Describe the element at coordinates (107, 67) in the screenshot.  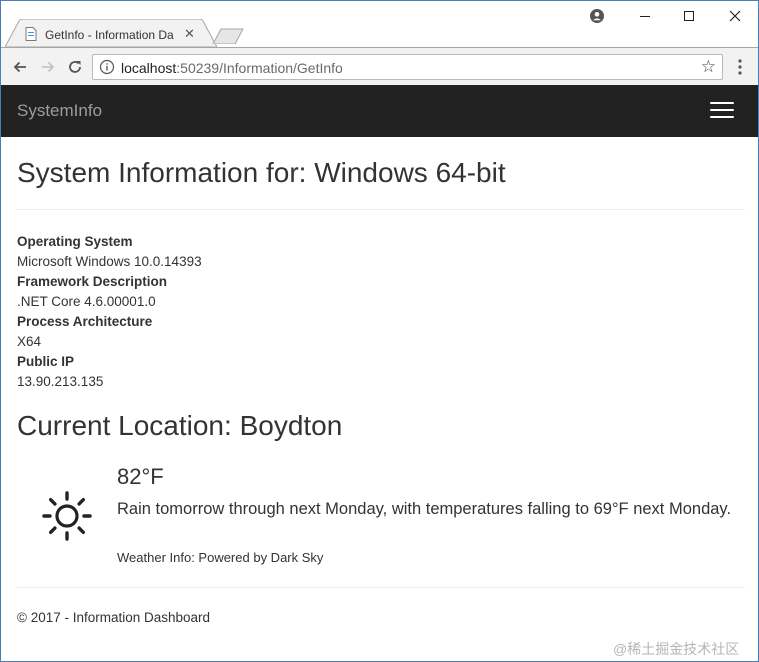
I see `info-icon` at that location.